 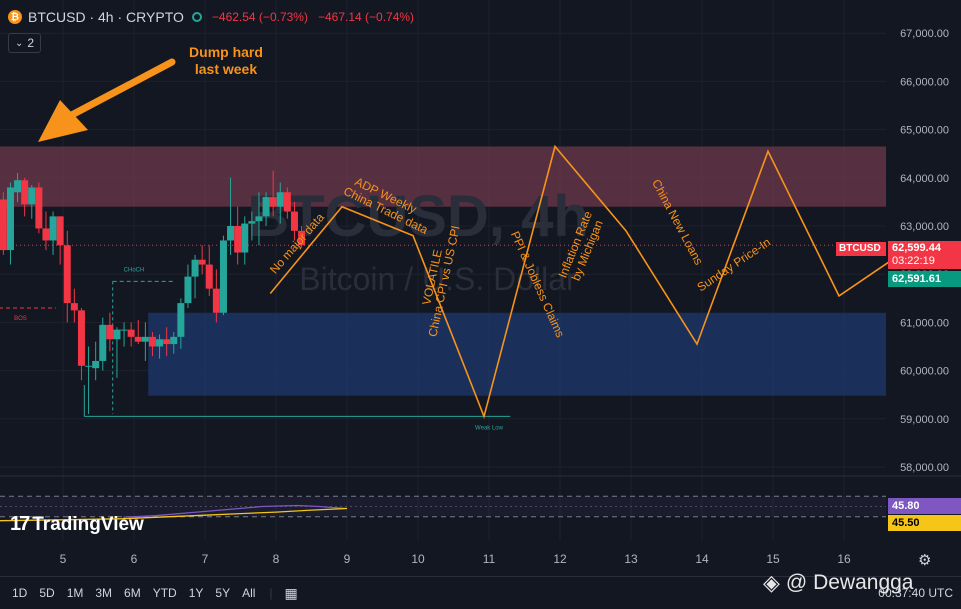 What do you see at coordinates (924, 131) in the screenshot?
I see `y-tick-label: 65,000.00` at bounding box center [924, 131].